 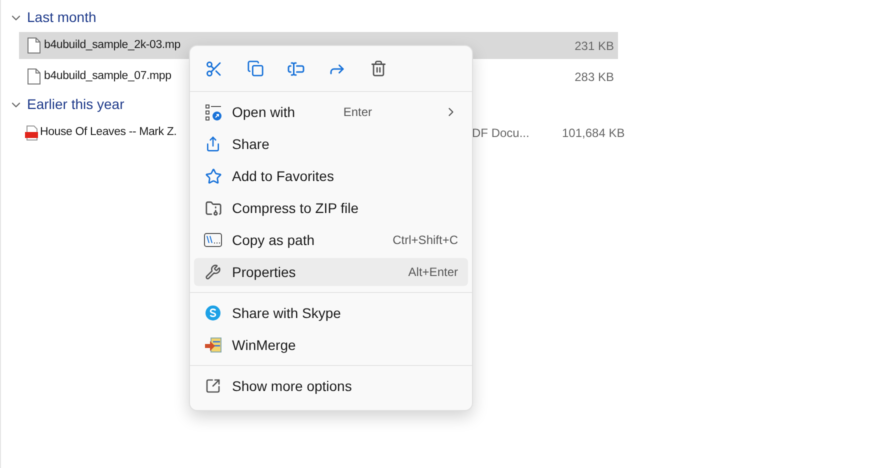 What do you see at coordinates (108, 132) in the screenshot?
I see `file-name: House Of Leaves -- Mark Z.` at bounding box center [108, 132].